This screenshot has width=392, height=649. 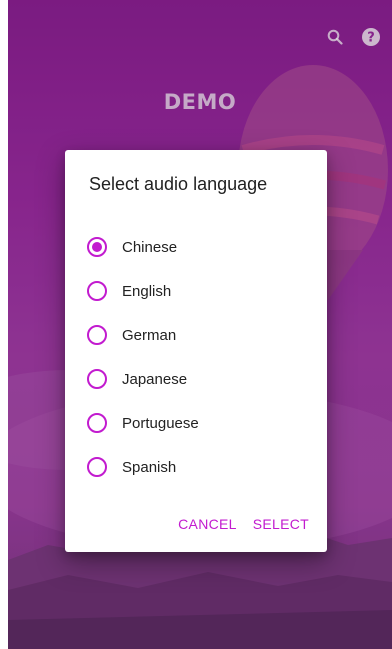 I want to click on option-label: Spanish, so click(x=149, y=467).